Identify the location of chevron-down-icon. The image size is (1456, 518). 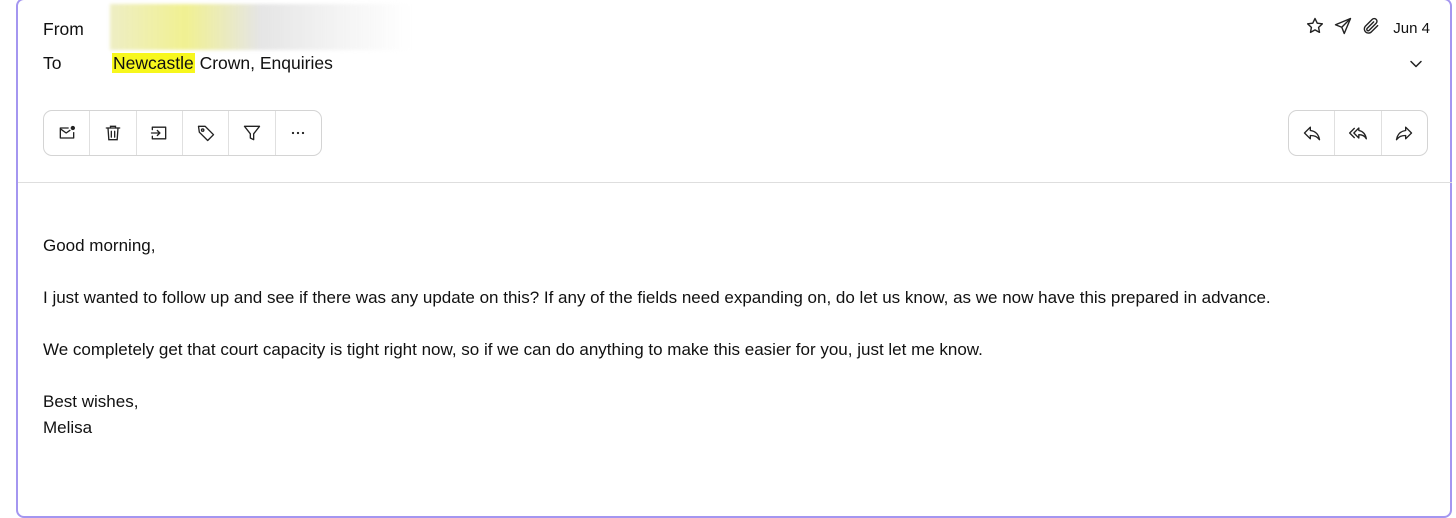
(1416, 64).